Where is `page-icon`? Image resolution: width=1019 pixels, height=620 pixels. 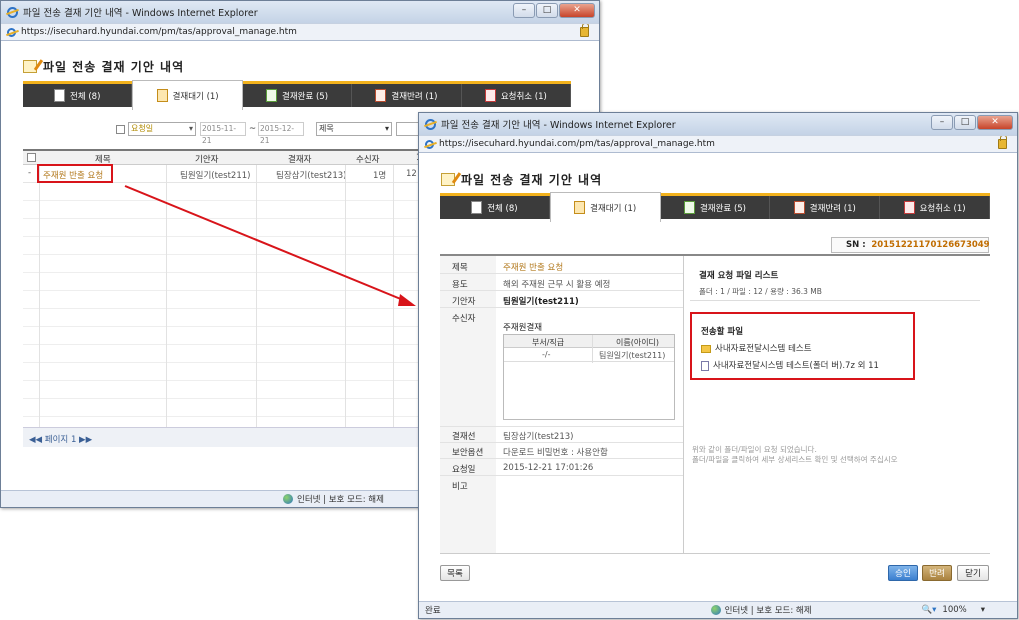
page-icon is located at coordinates (429, 144).